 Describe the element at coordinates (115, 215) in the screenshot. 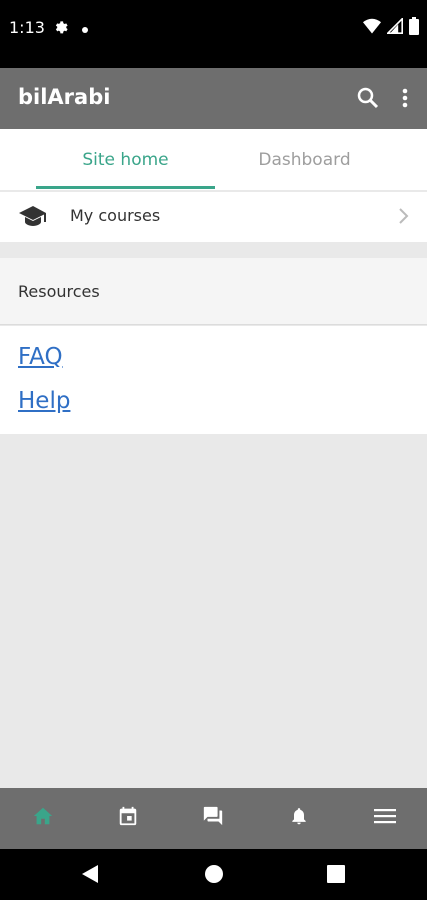

I see `my-courses-label: My courses` at that location.